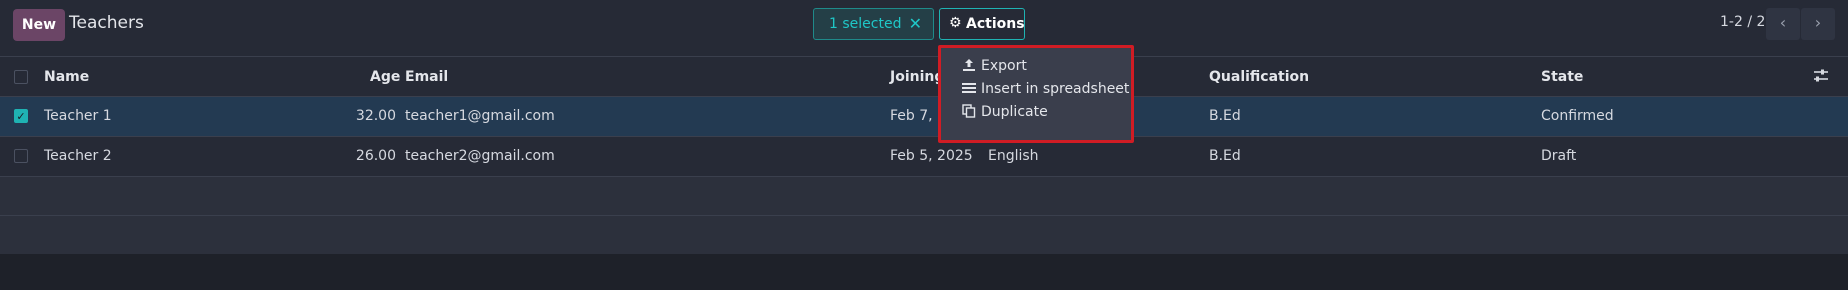  Describe the element at coordinates (1742, 22) in the screenshot. I see `pager-value: 1-2 / 2` at that location.